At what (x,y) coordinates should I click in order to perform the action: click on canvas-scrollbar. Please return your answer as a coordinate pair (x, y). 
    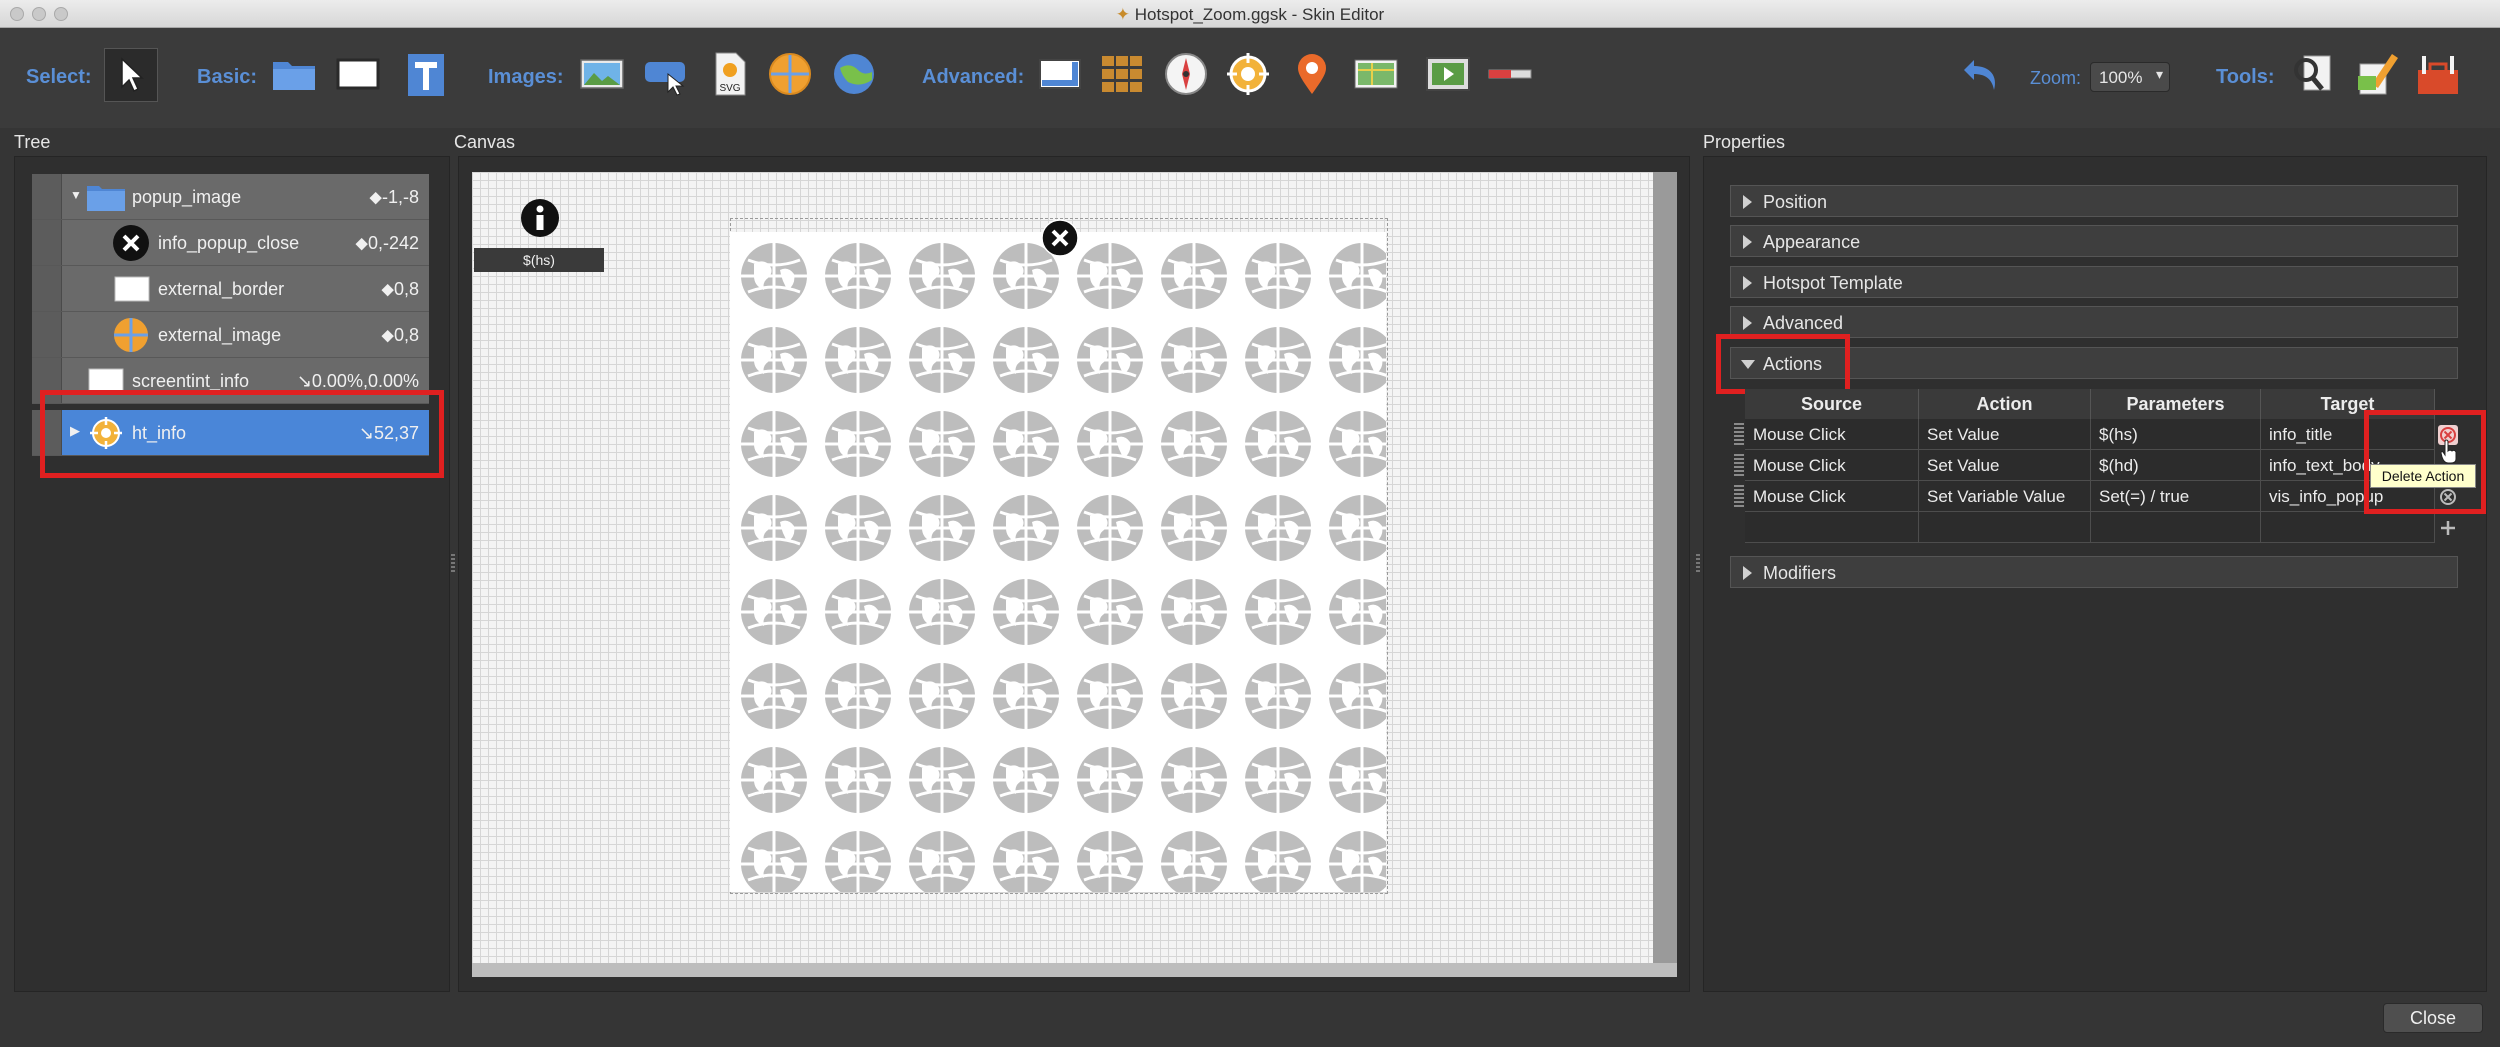
    Looking at the image, I should click on (1665, 574).